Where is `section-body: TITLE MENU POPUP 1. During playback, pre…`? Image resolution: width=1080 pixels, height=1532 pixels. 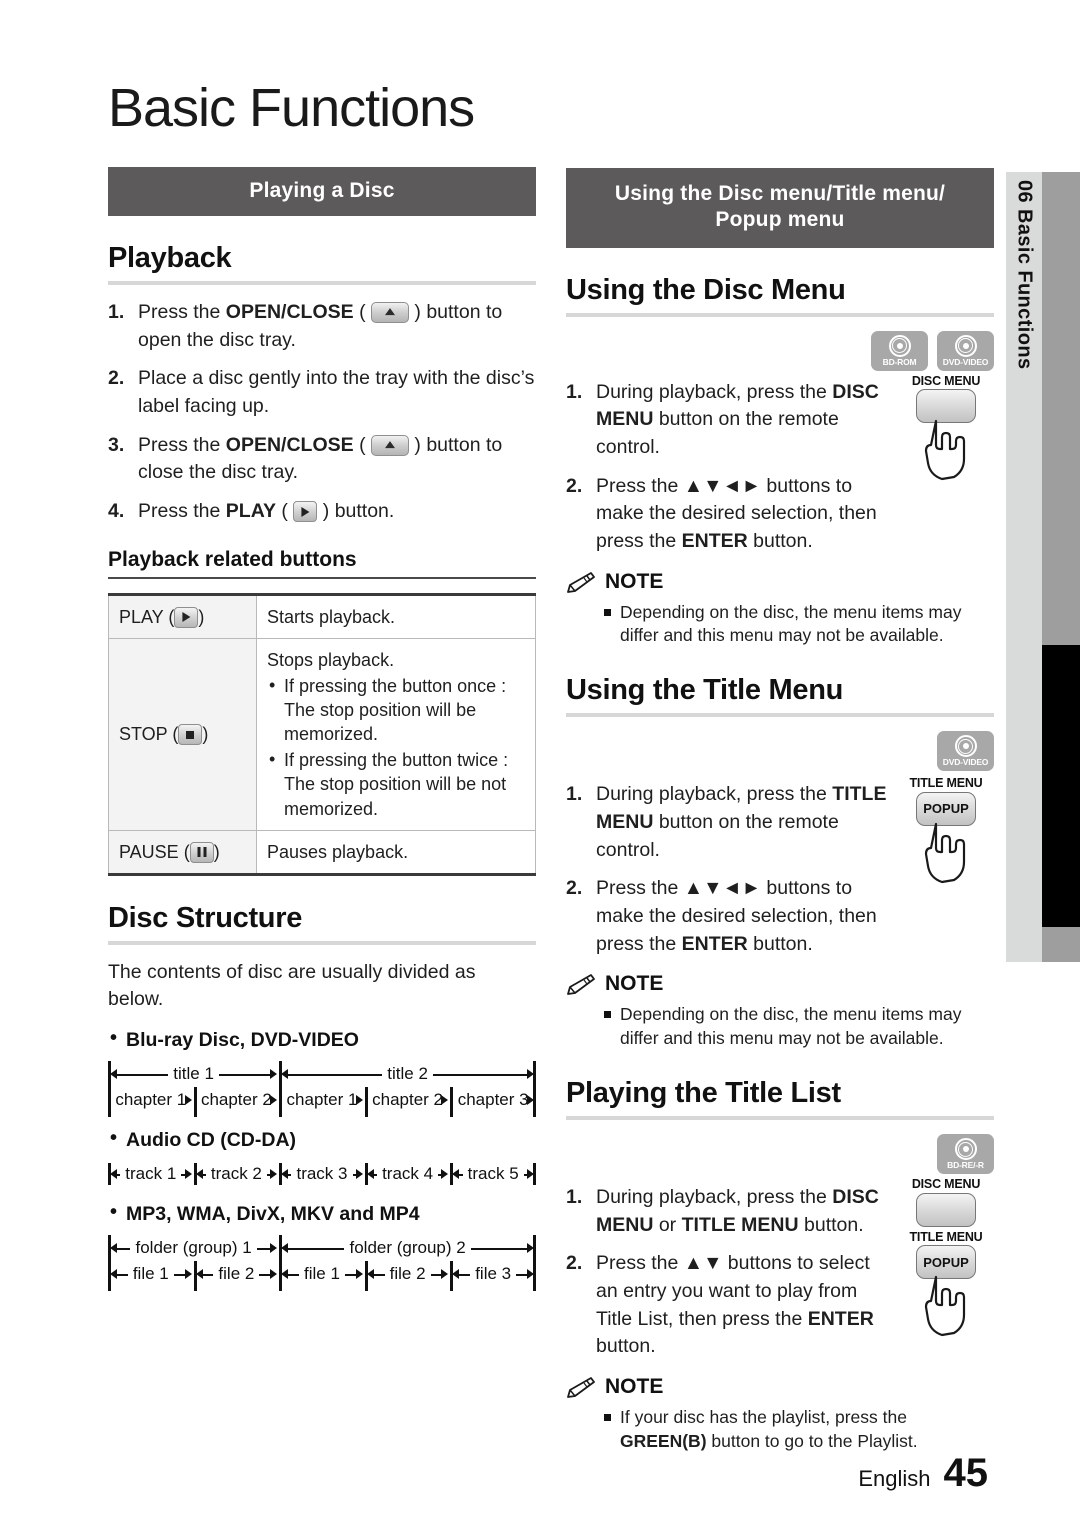 section-body: TITLE MENU POPUP 1. During playback, pre… is located at coordinates (780, 867).